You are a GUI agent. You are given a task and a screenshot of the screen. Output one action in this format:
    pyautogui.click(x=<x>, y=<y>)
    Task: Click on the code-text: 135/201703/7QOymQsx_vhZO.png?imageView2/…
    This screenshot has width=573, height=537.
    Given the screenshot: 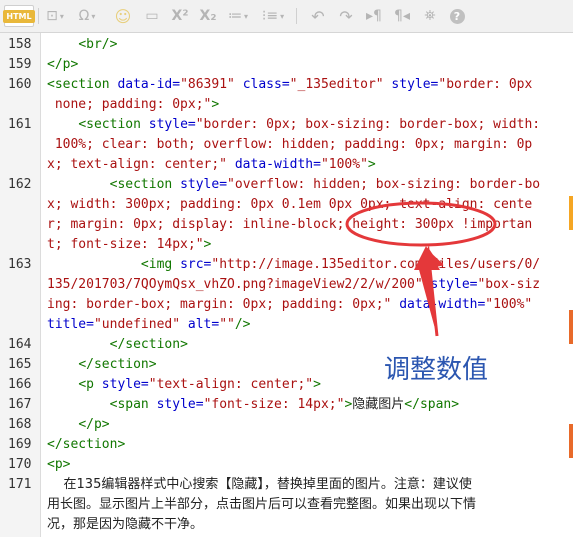 What is the action you would take?
    pyautogui.click(x=293, y=285)
    